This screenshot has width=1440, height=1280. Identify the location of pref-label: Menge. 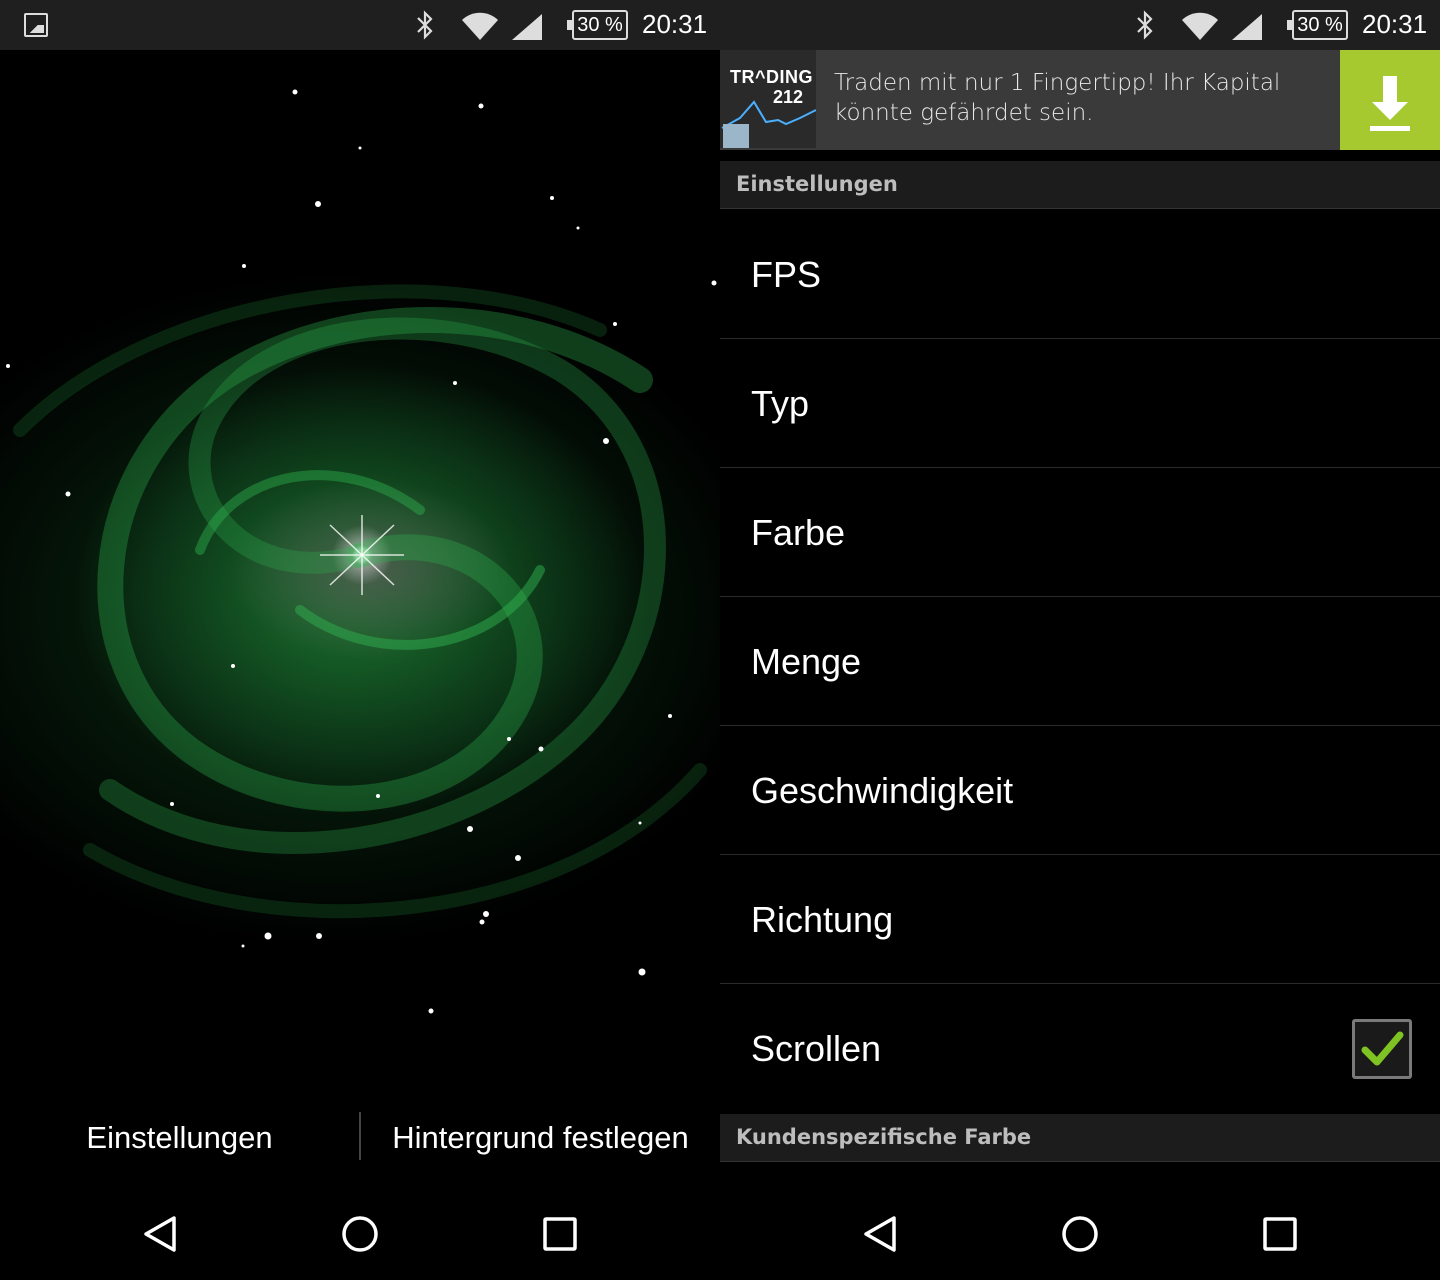
(806, 661).